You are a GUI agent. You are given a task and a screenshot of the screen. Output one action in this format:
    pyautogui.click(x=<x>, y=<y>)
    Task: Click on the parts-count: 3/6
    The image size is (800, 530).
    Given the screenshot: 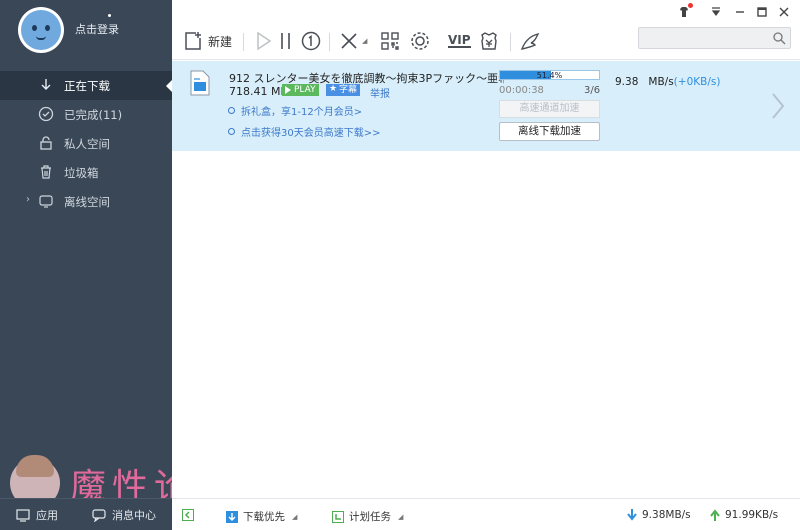 What is the action you would take?
    pyautogui.click(x=592, y=90)
    